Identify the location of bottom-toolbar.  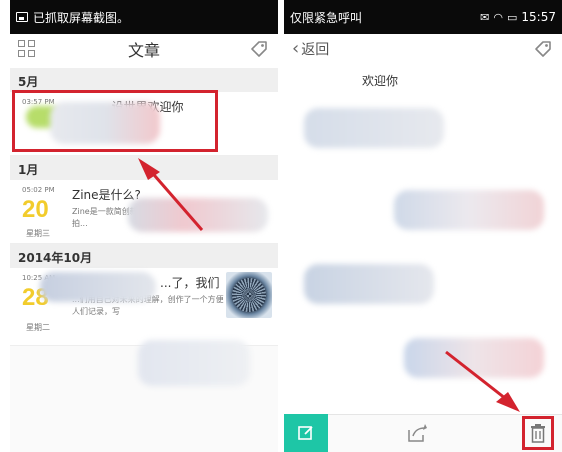
(423, 433).